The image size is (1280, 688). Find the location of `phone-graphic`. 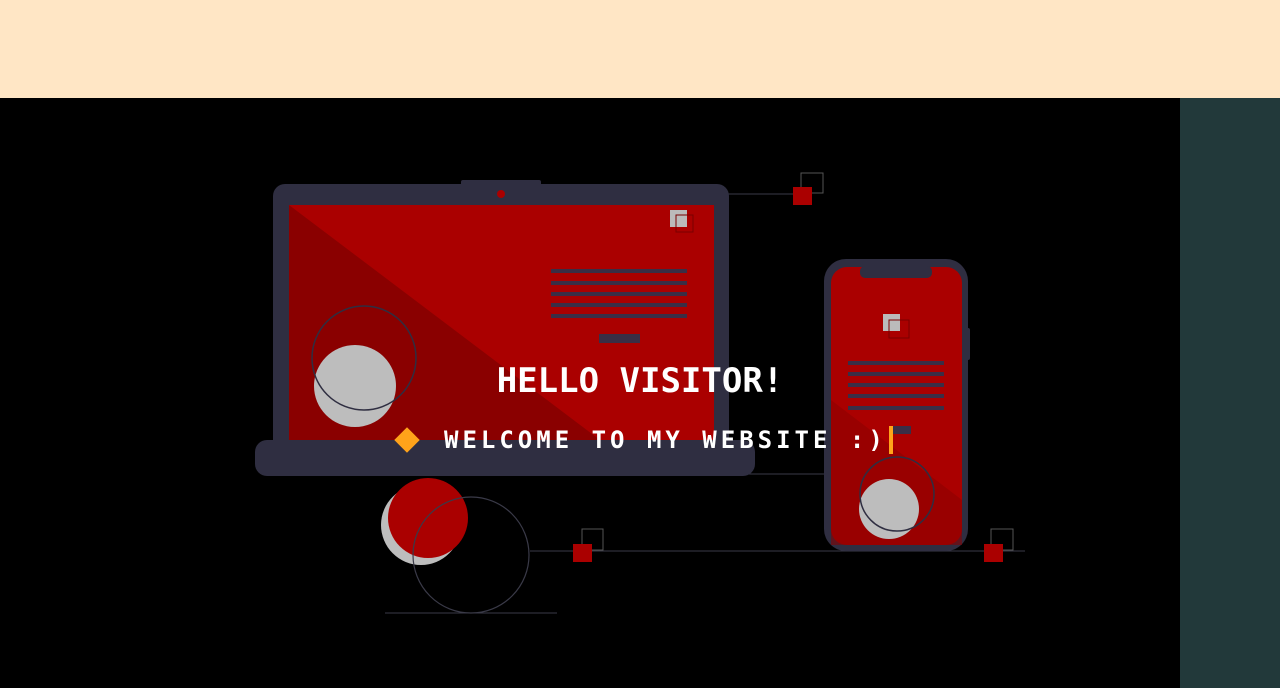

phone-graphic is located at coordinates (897, 405).